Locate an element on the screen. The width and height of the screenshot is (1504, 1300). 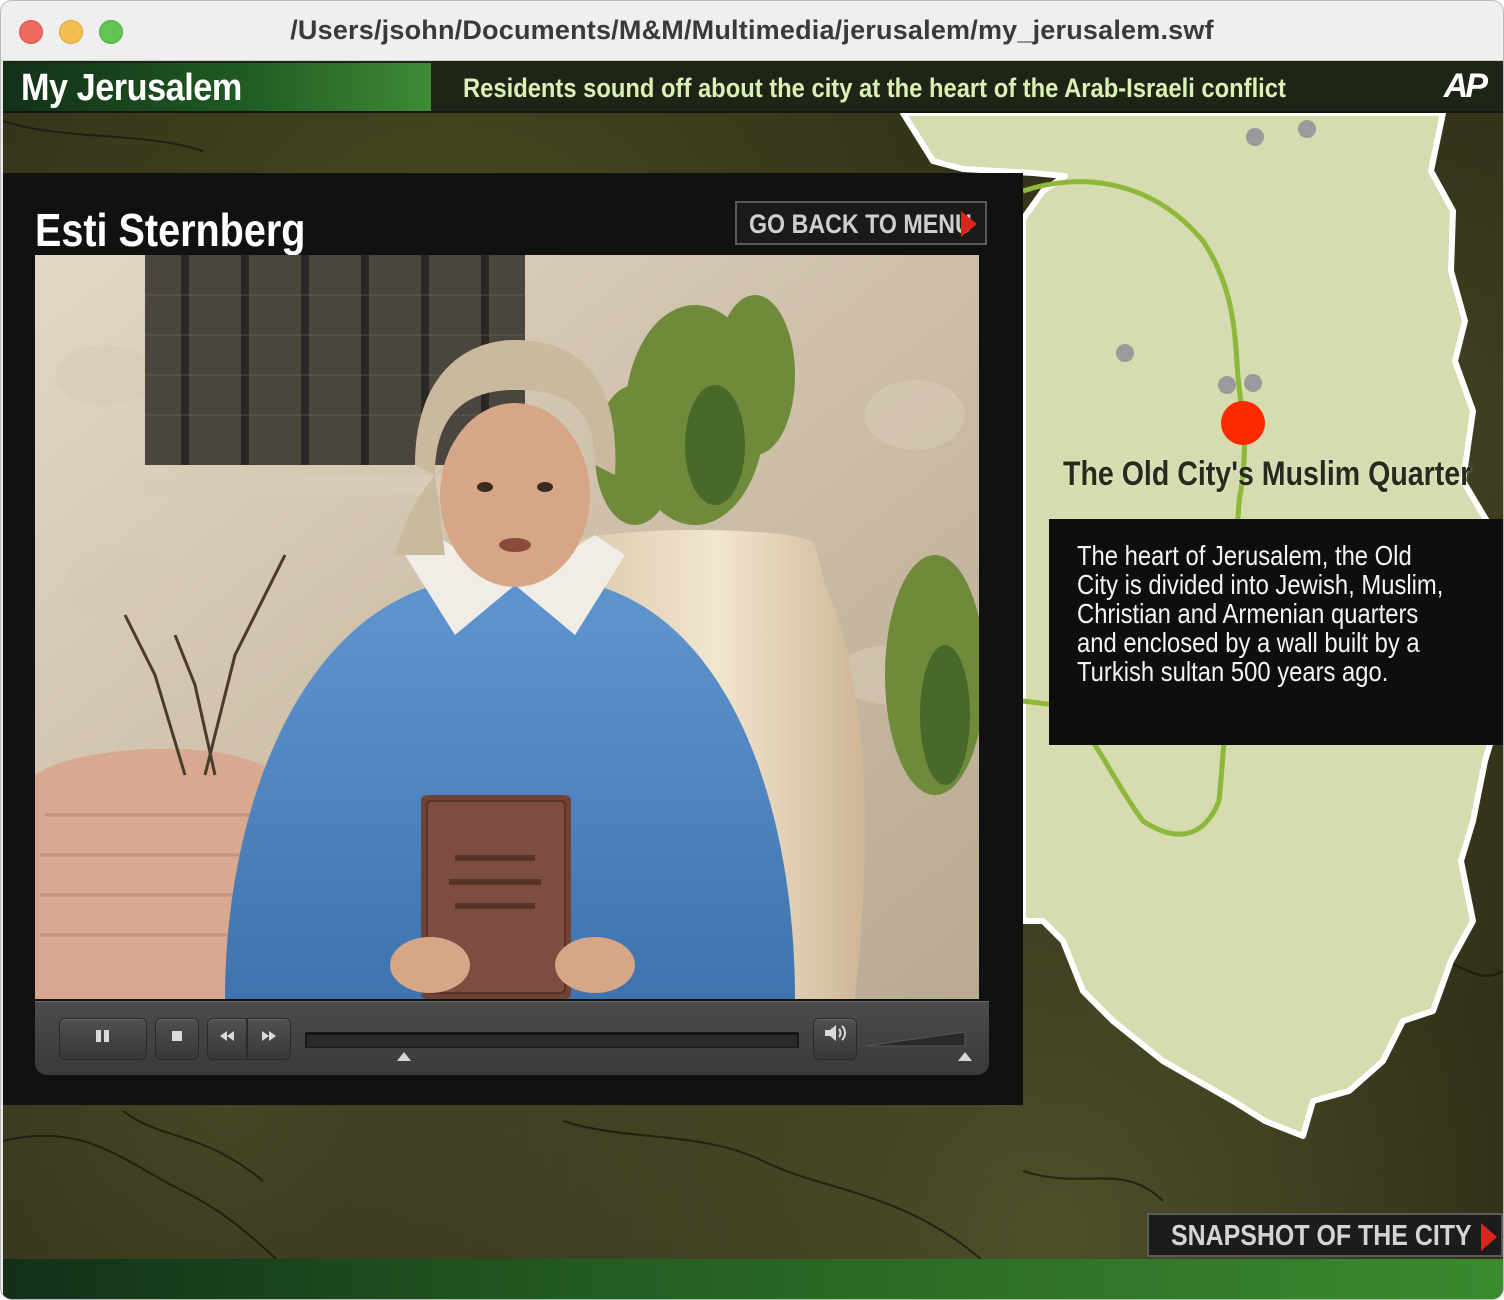
person-name: Esti Sternberg is located at coordinates (170, 230).